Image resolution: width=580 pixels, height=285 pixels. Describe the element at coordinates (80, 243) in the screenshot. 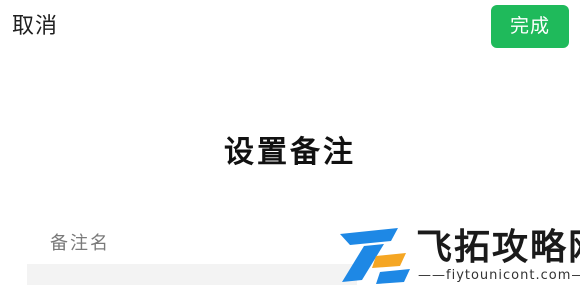

I see `remark-name-label: 备注名` at that location.